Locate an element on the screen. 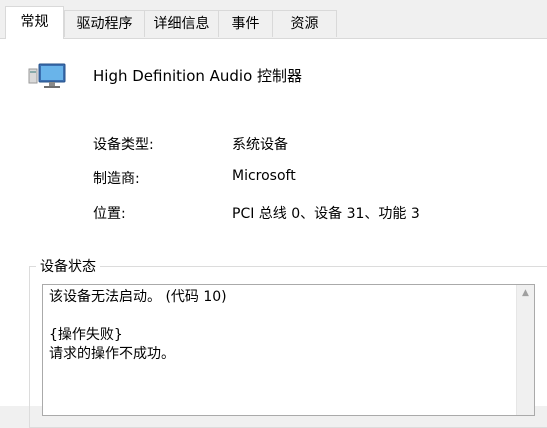  tab-events: 事件 is located at coordinates (245, 23).